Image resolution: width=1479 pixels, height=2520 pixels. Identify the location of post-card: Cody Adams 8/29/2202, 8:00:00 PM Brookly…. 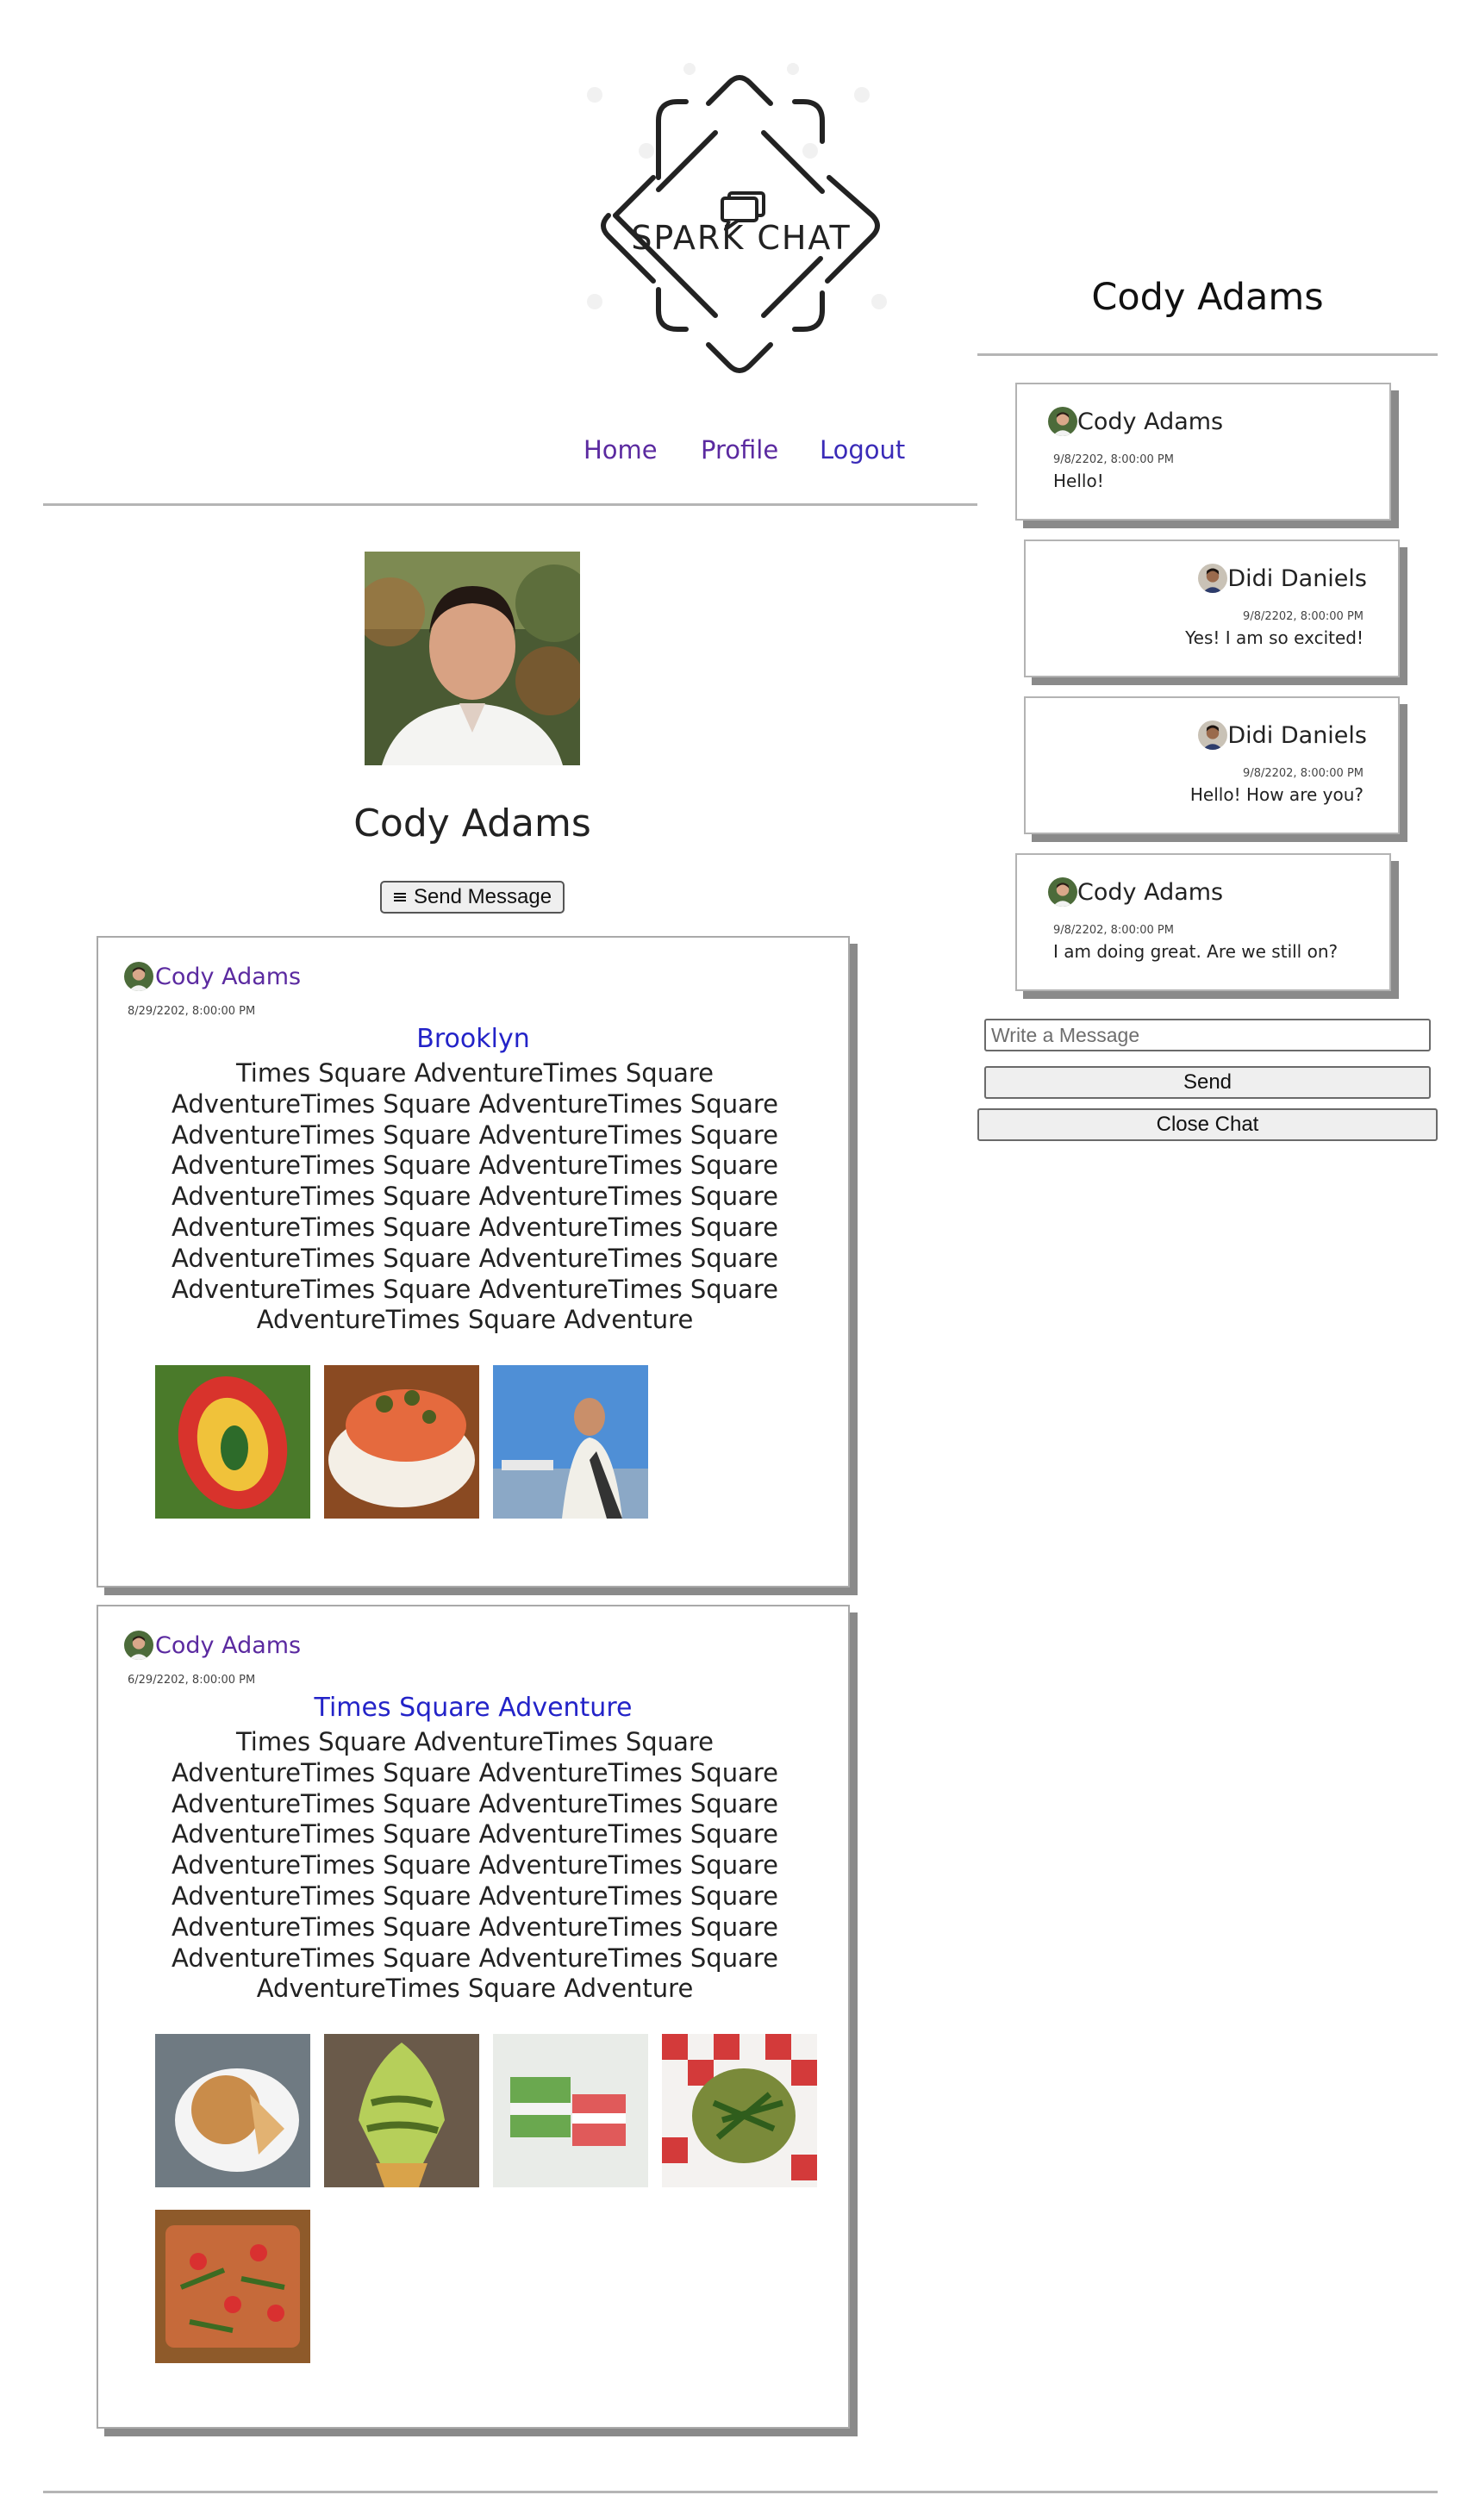
(473, 1262).